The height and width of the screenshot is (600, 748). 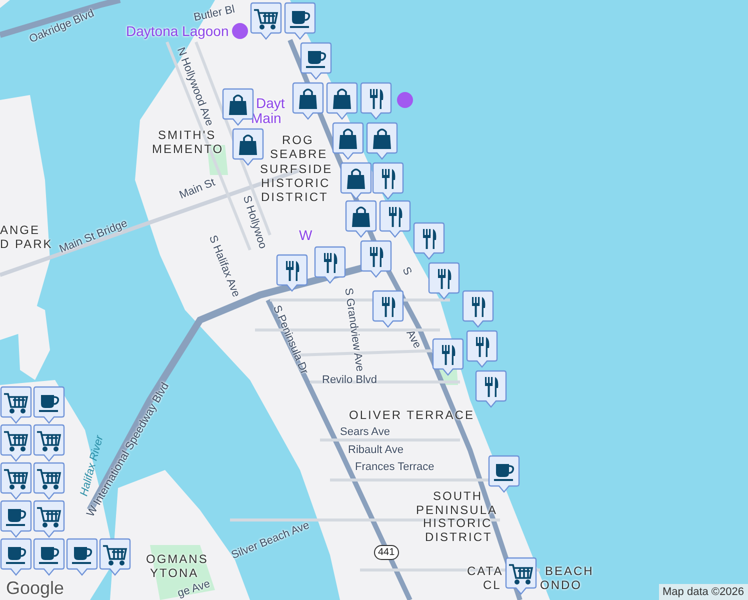 What do you see at coordinates (414, 339) in the screenshot?
I see `street-label: Ave` at bounding box center [414, 339].